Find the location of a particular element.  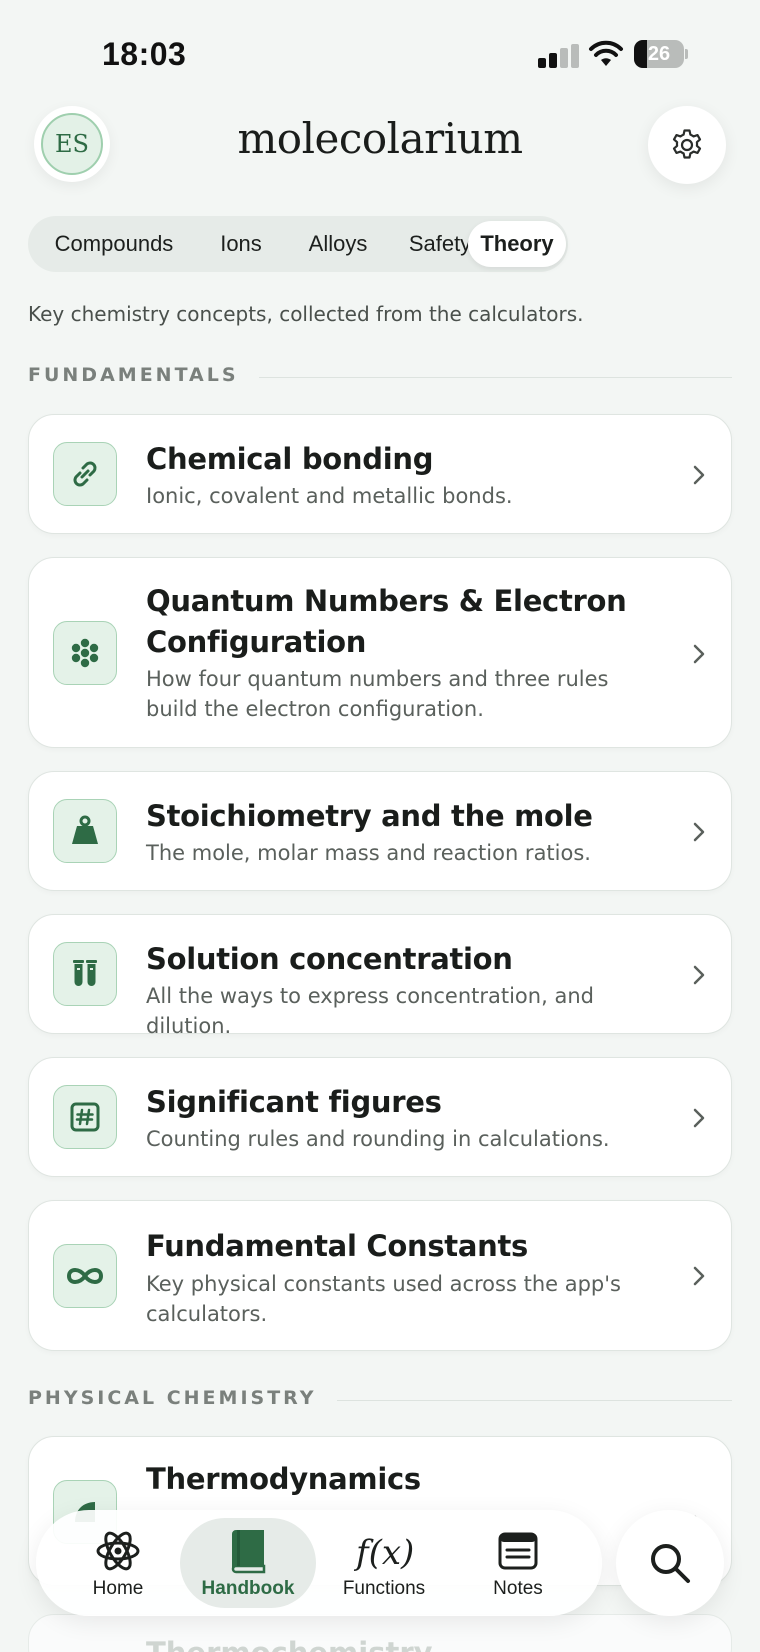

weight-icon is located at coordinates (85, 831).